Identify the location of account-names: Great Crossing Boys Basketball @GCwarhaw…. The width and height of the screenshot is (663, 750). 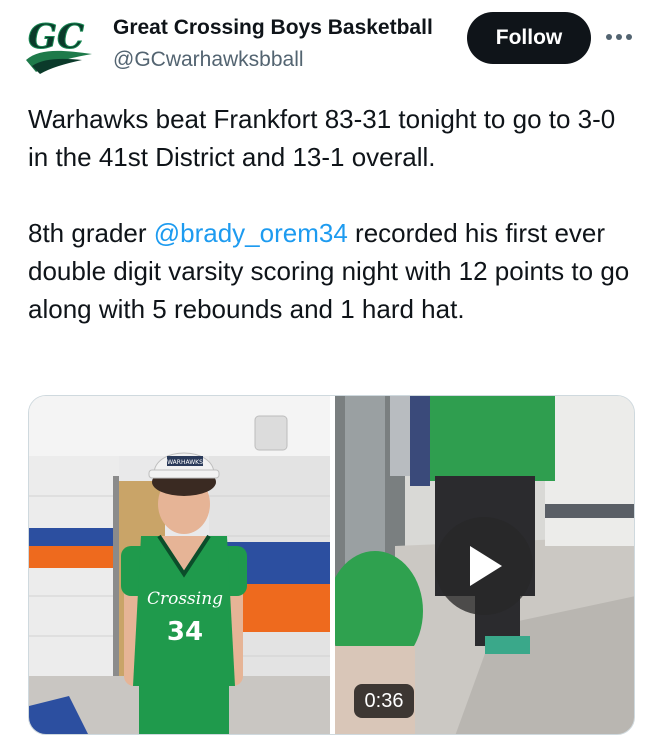
(283, 44).